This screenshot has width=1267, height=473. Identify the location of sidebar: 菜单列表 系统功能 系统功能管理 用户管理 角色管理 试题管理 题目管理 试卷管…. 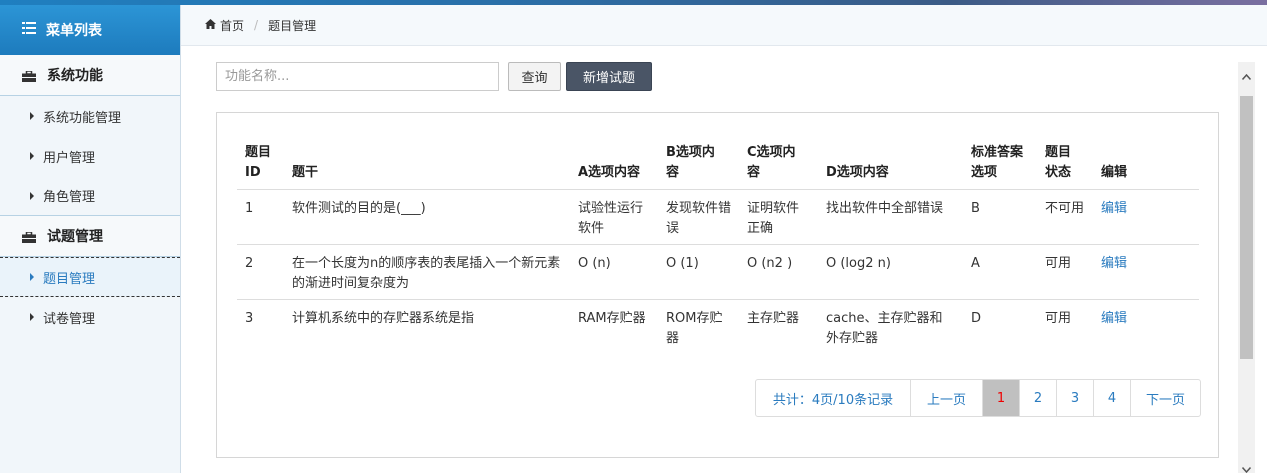
(90, 239).